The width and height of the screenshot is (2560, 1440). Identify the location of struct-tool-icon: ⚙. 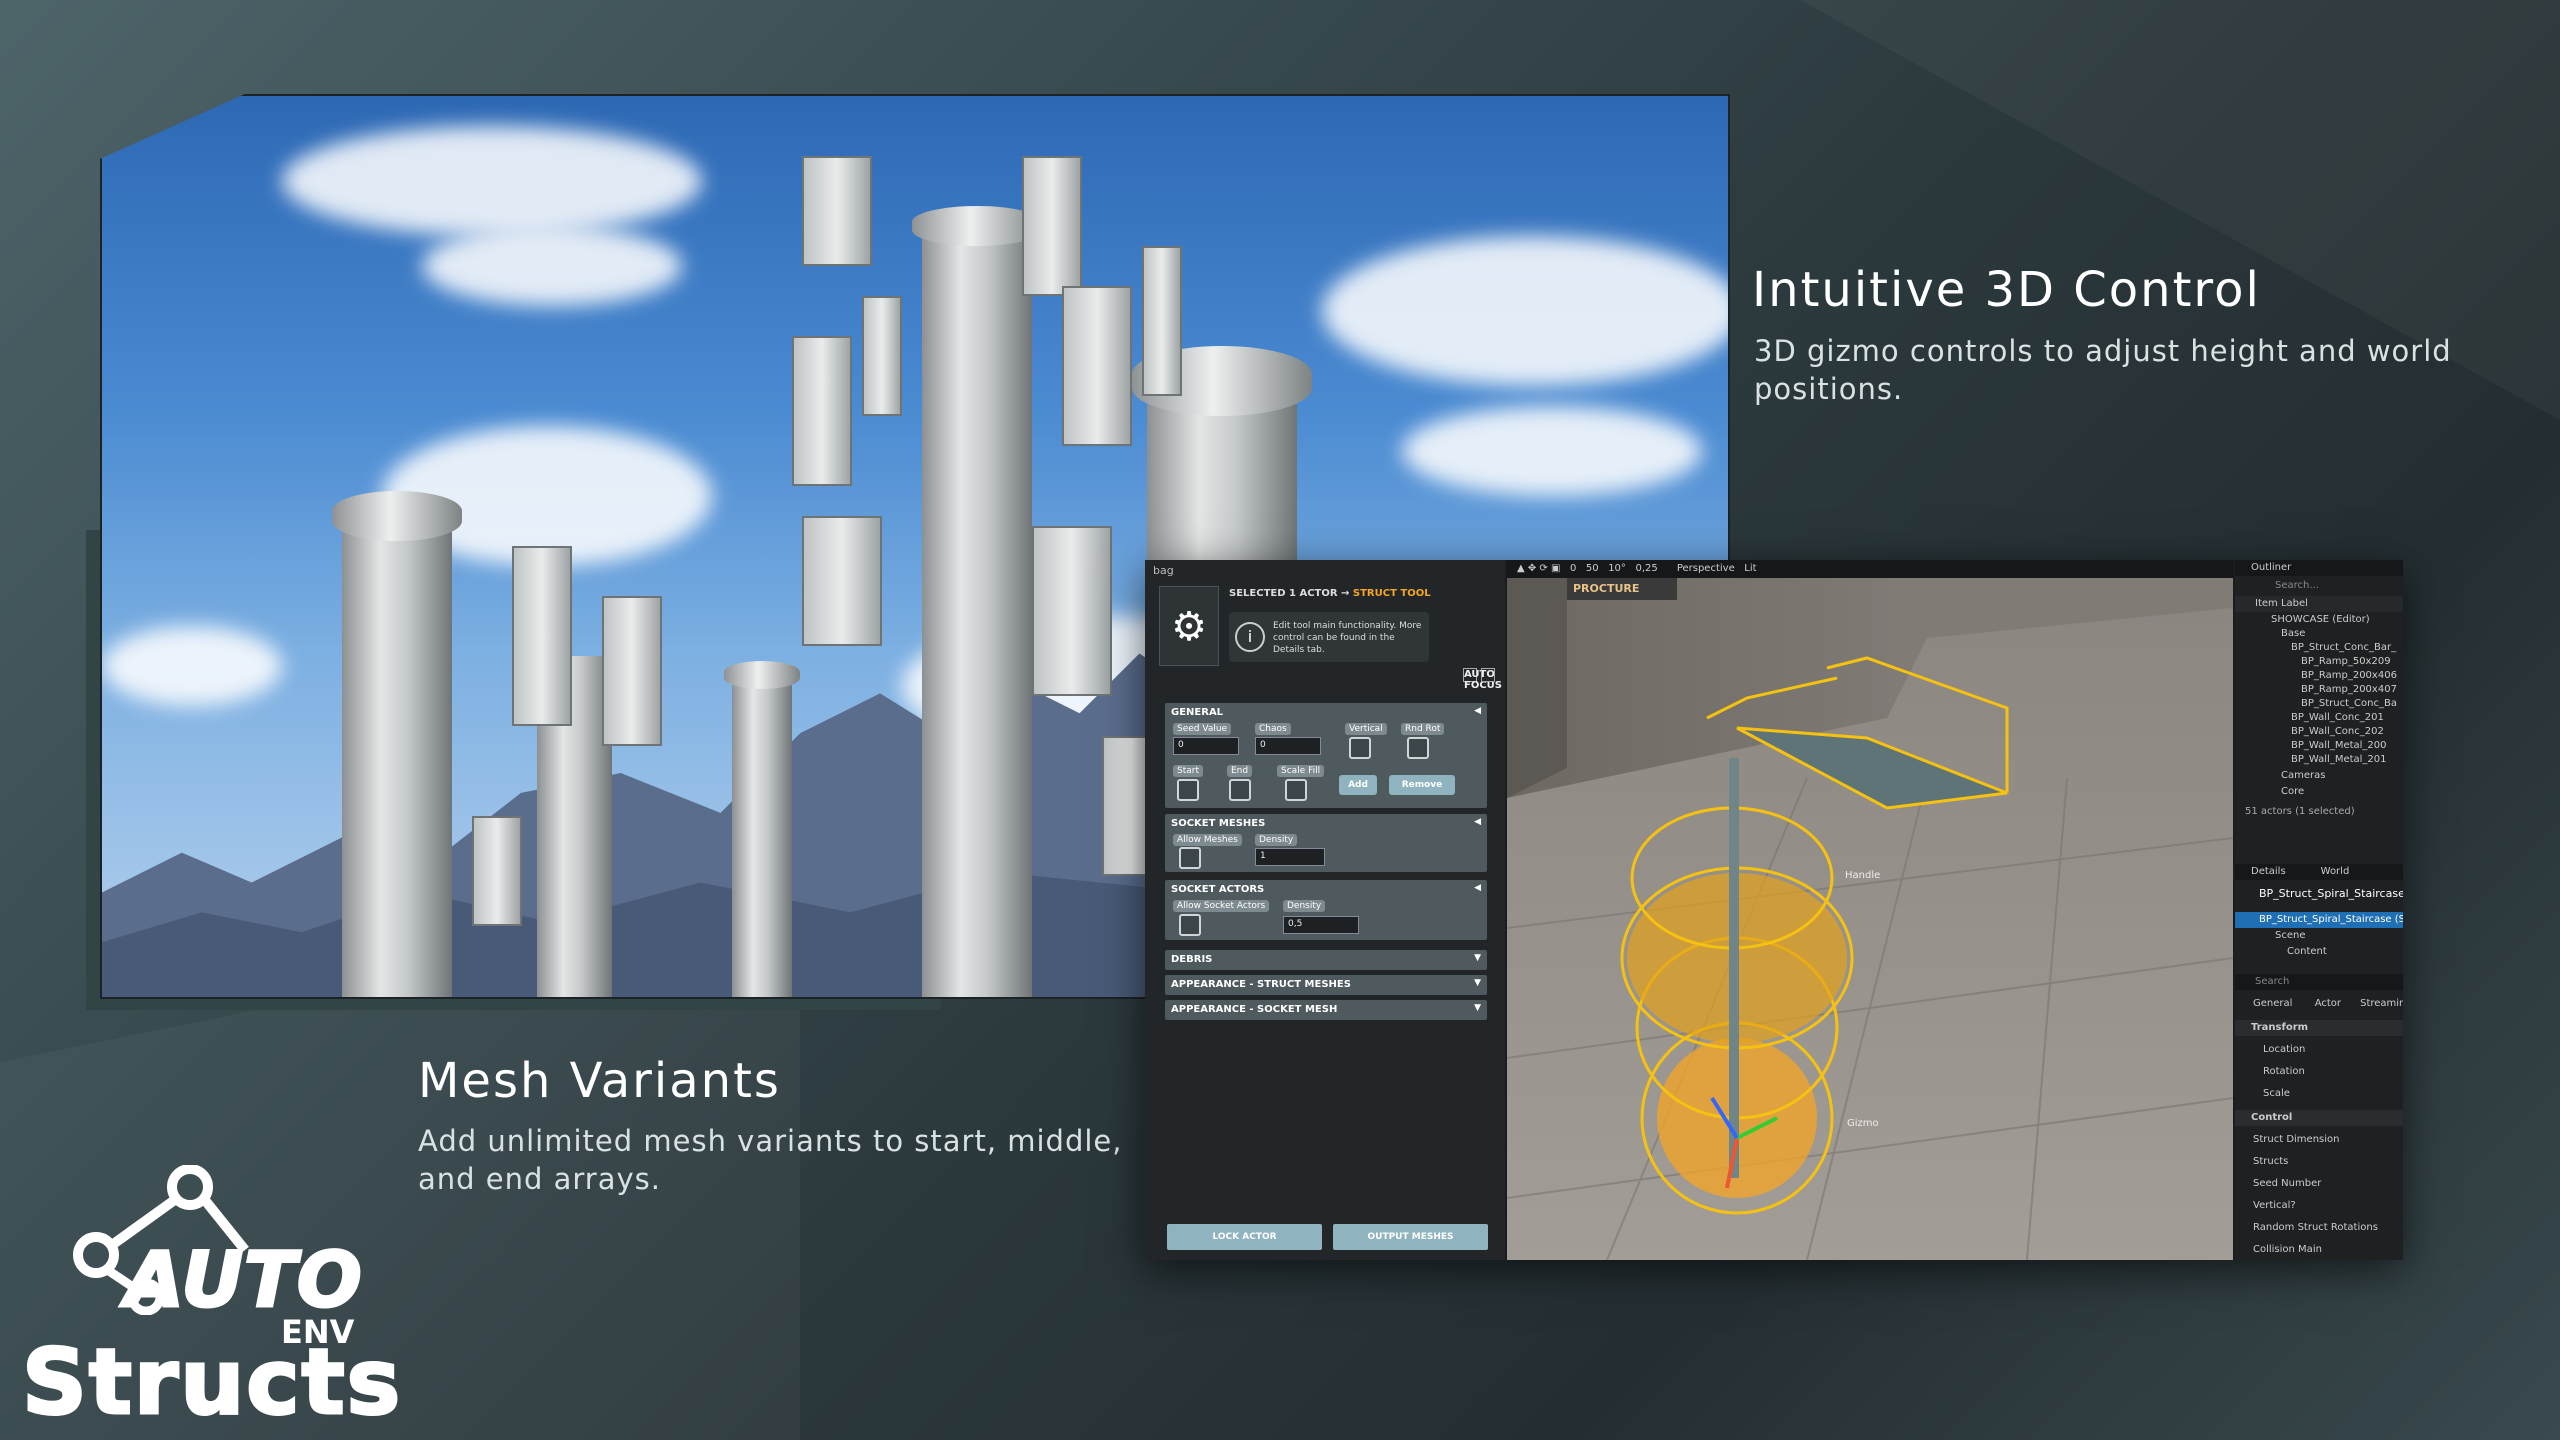
(1189, 626).